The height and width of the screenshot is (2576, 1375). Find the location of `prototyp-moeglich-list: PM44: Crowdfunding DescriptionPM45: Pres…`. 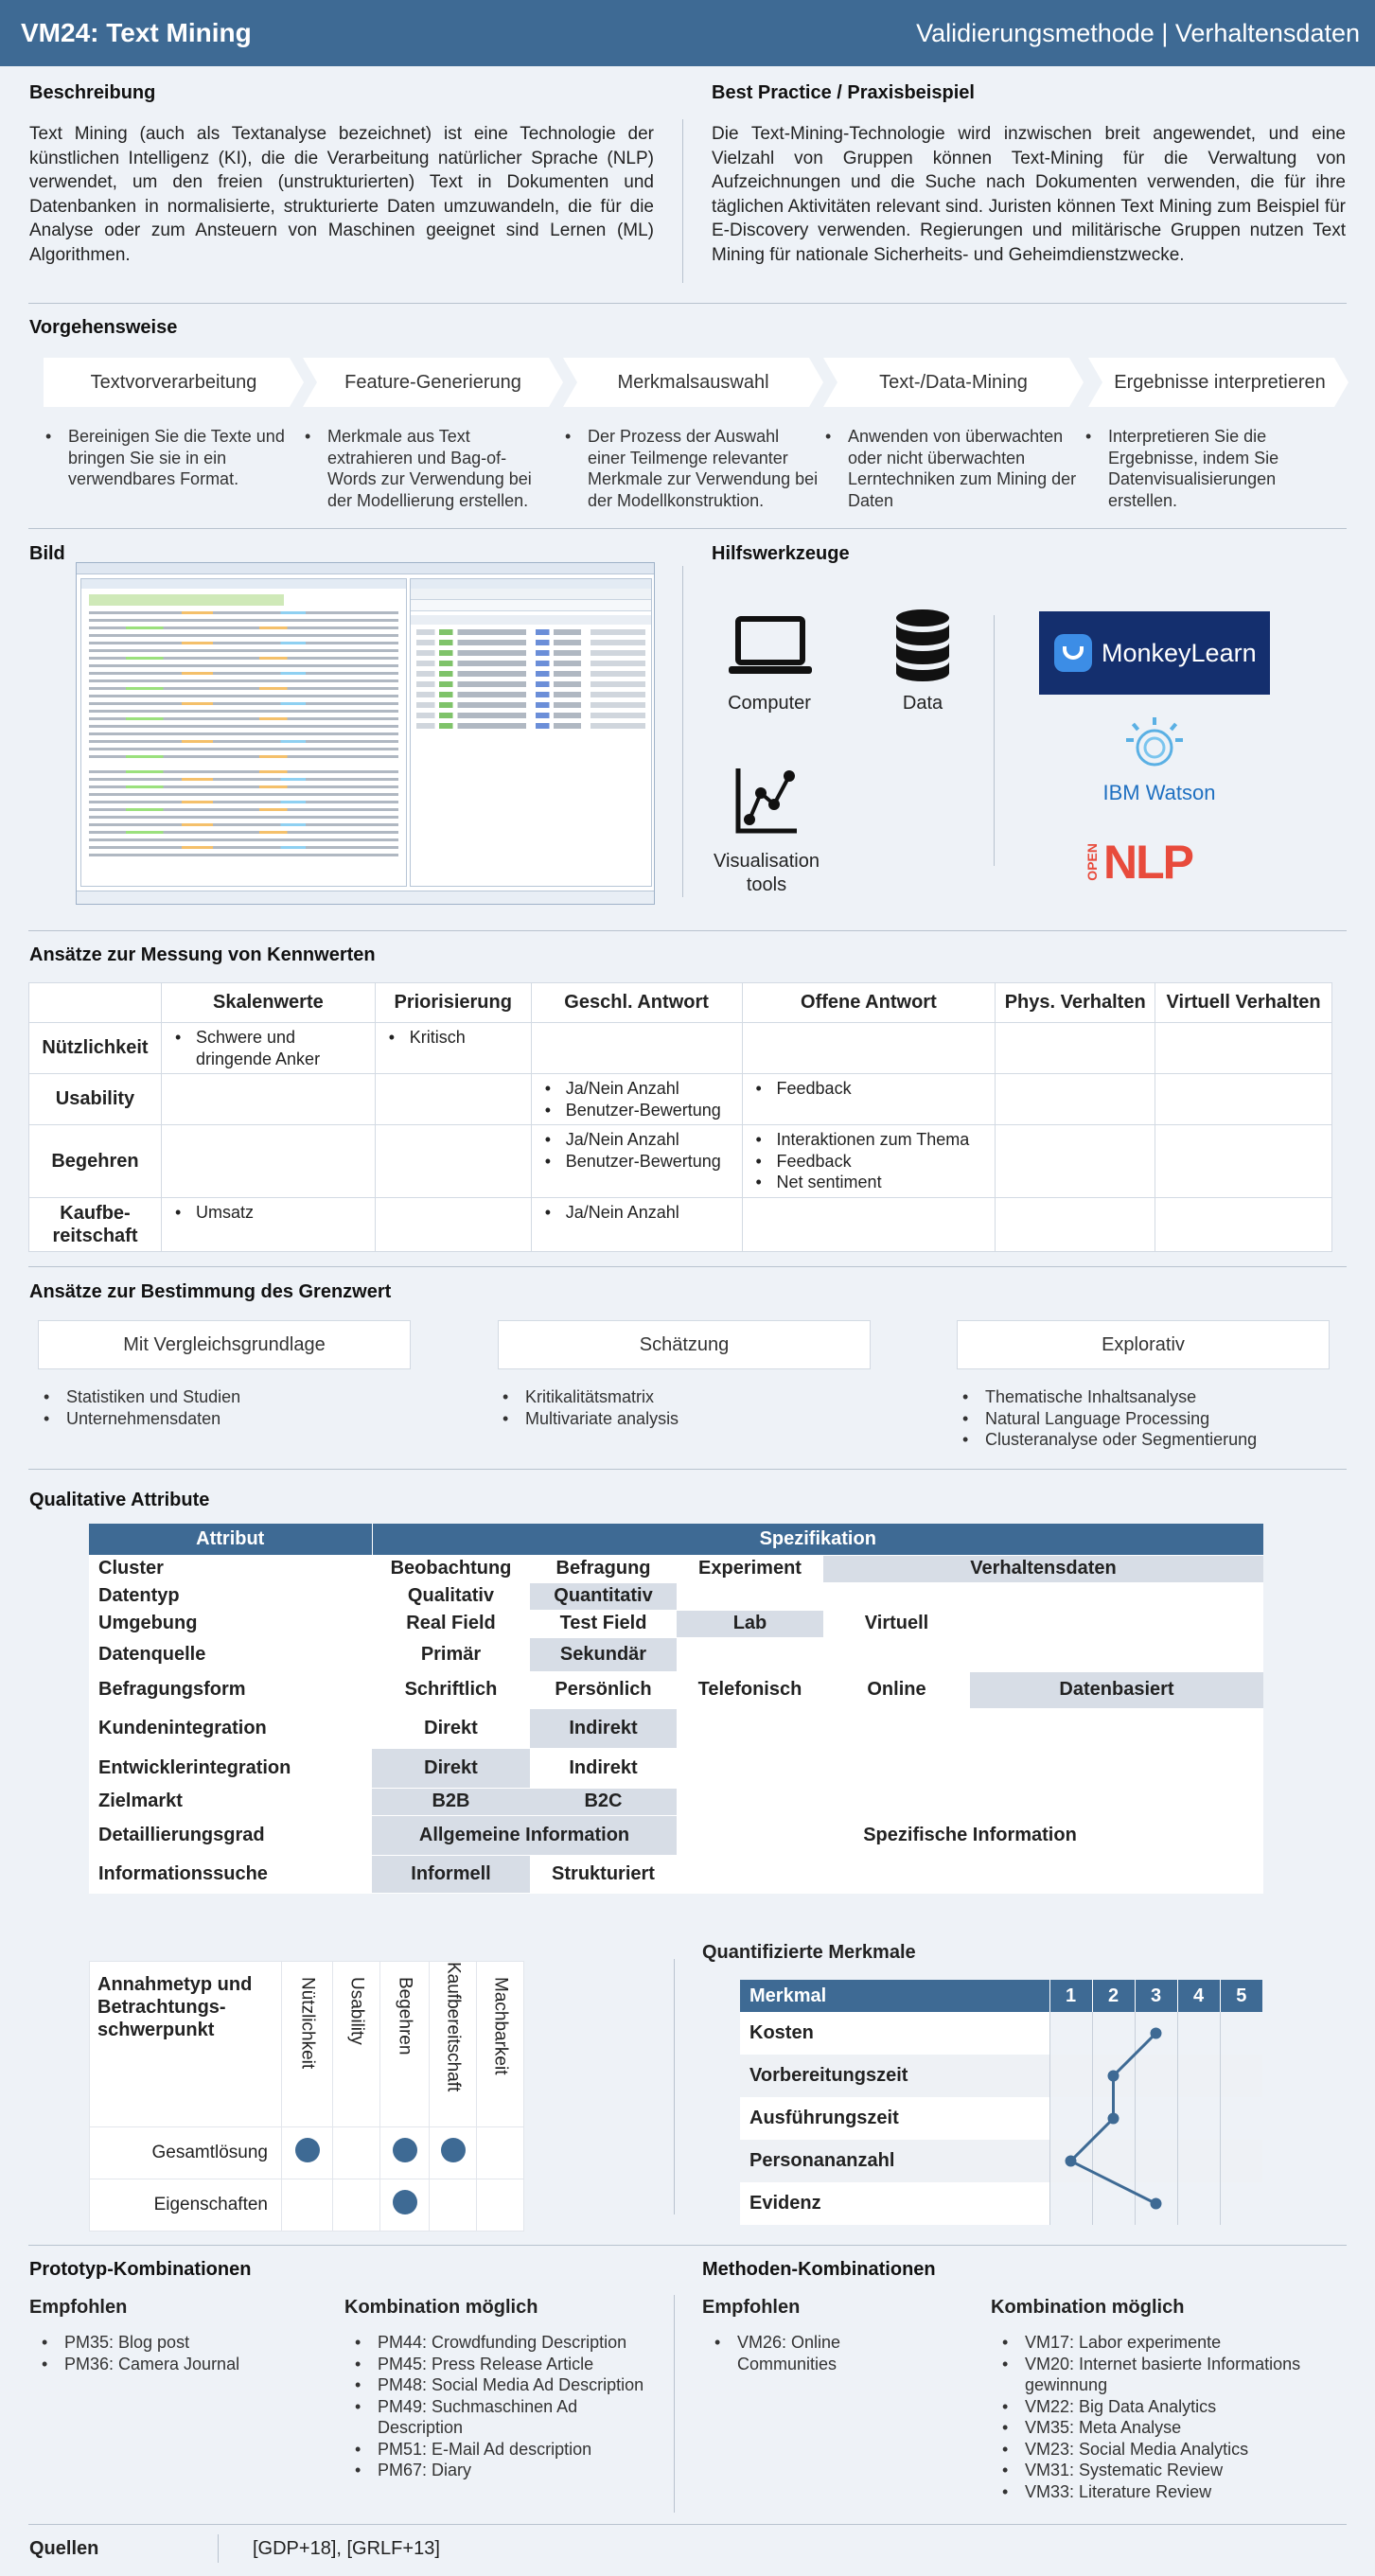

prototyp-moeglich-list: PM44: Crowdfunding DescriptionPM45: Pres… is located at coordinates (509, 2406).